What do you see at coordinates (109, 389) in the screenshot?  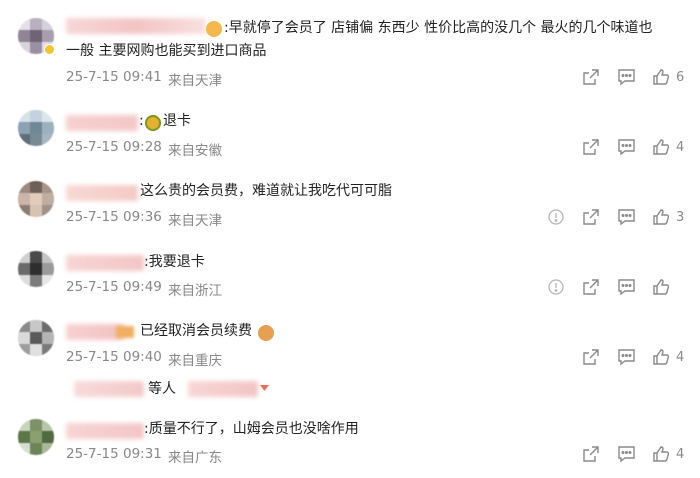 I see `reply-username` at bounding box center [109, 389].